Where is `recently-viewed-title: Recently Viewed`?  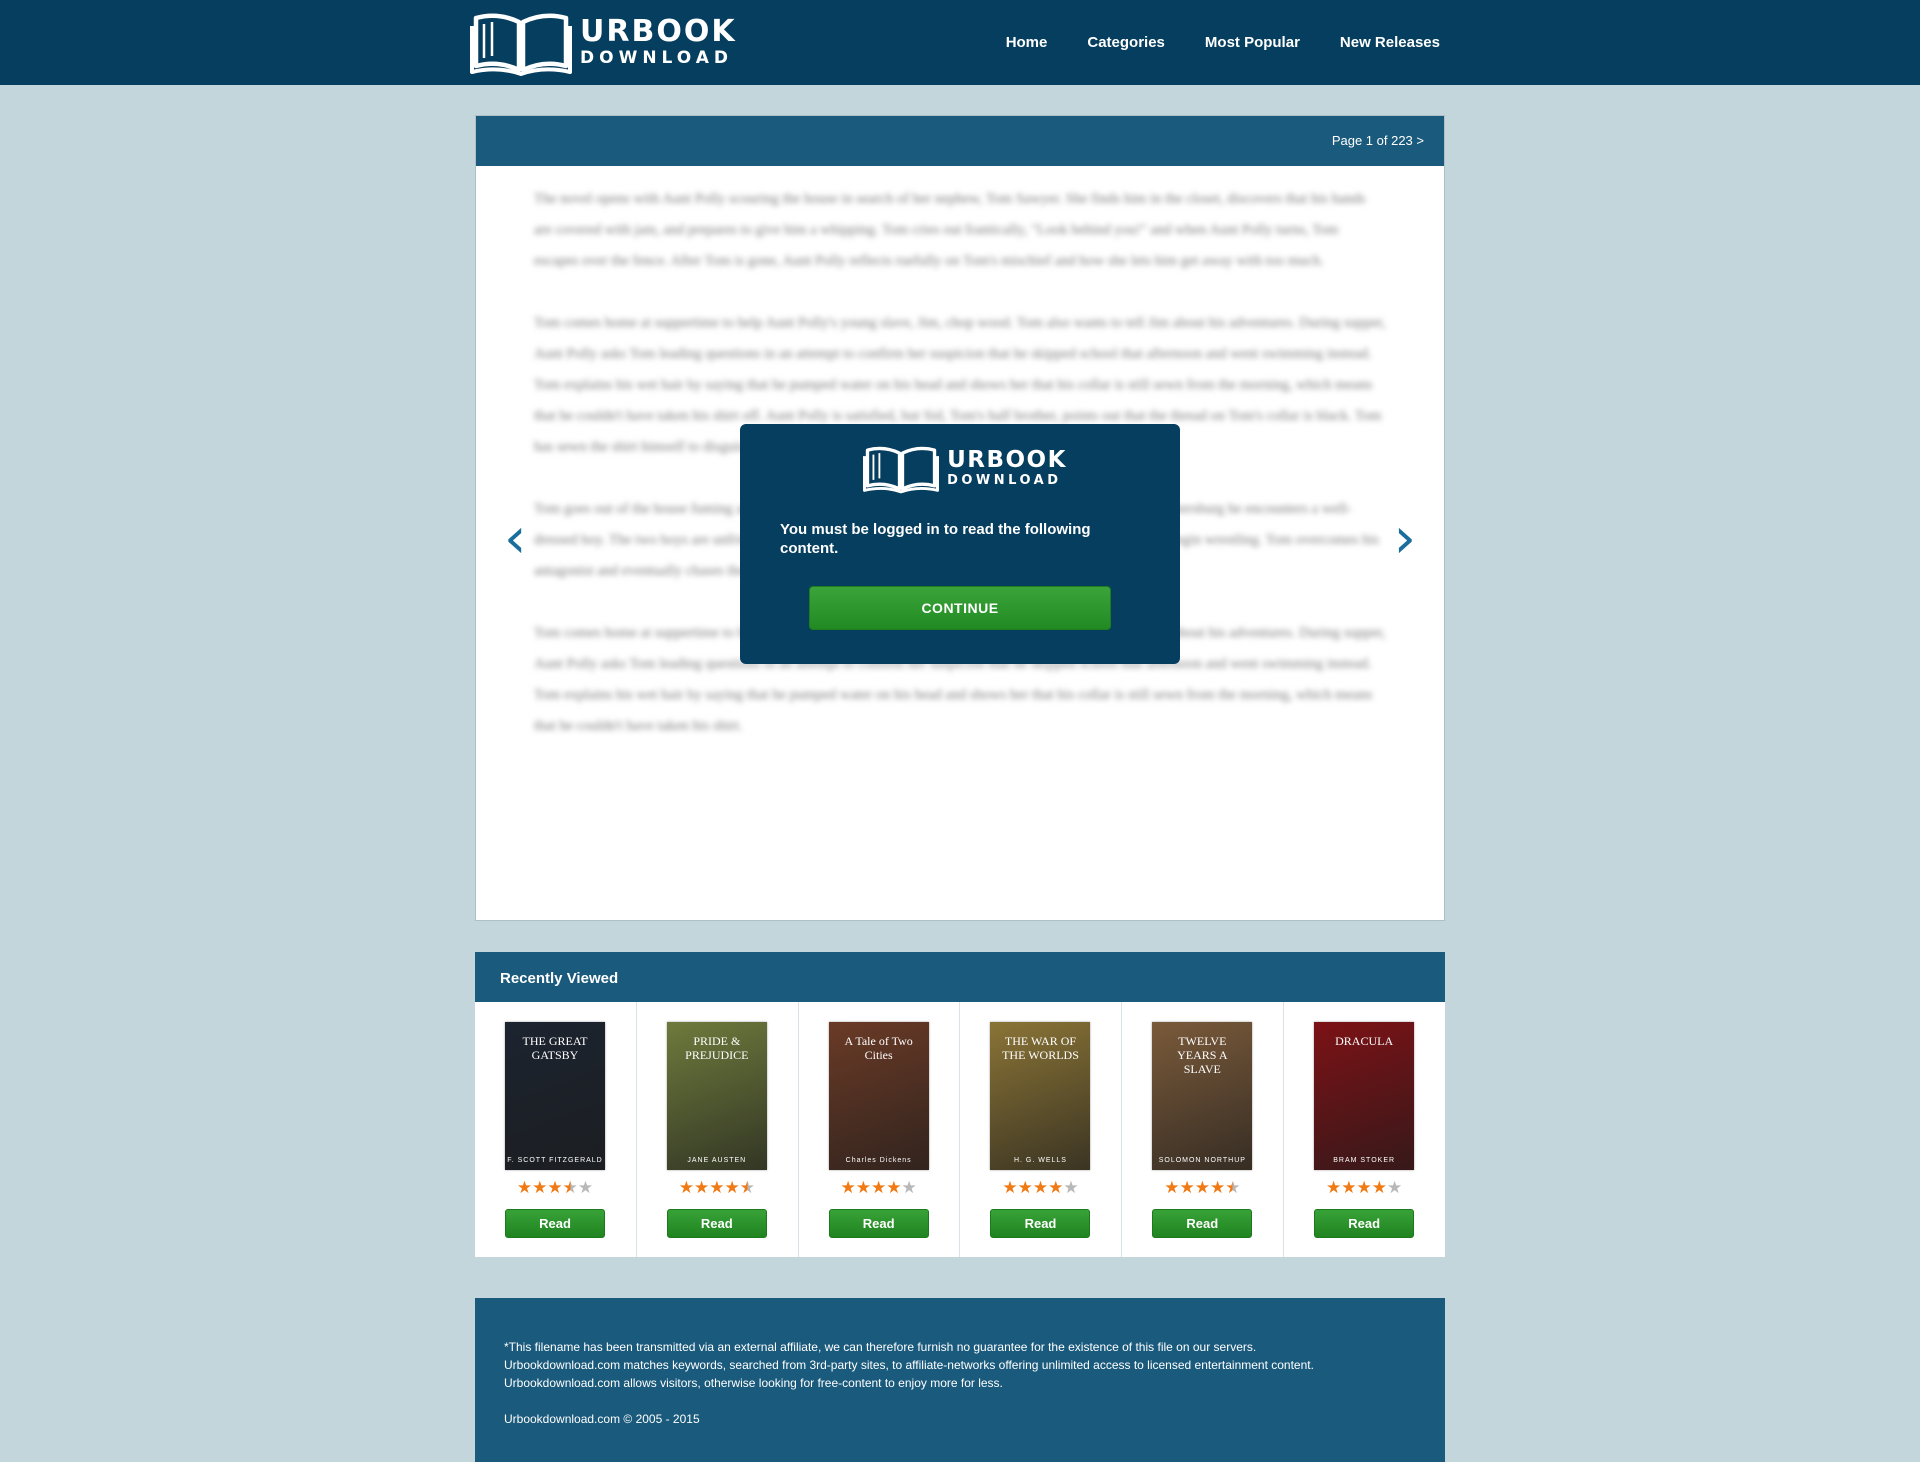 recently-viewed-title: Recently Viewed is located at coordinates (960, 977).